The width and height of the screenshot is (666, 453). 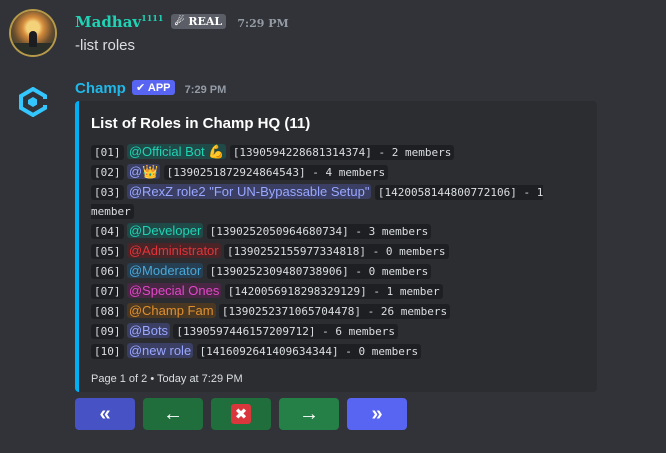 What do you see at coordinates (319, 231) in the screenshot?
I see `role-id-count: [1390252050964680734] - 3 members` at bounding box center [319, 231].